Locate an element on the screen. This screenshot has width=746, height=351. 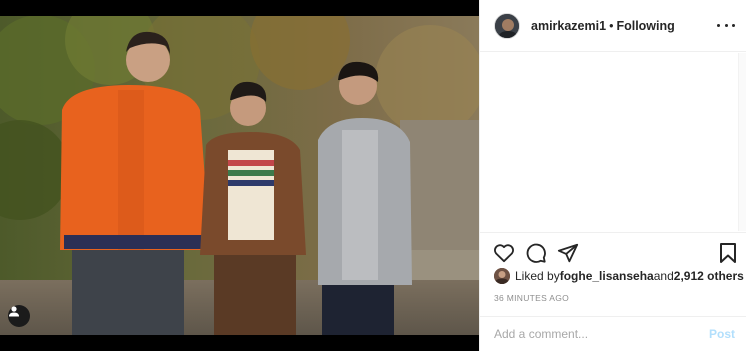
post-comment-button: Post is located at coordinates (722, 334).